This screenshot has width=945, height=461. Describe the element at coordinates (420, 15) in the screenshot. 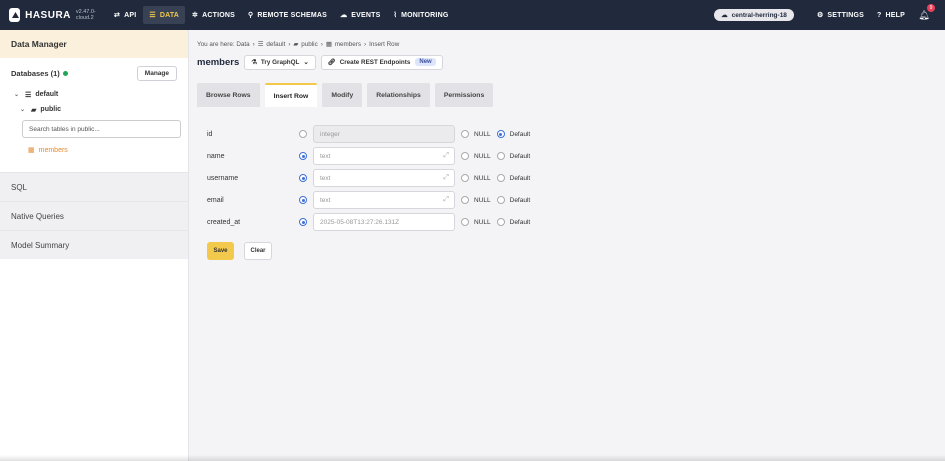

I see `nav-monitoring: ⌇ MONITORING` at that location.